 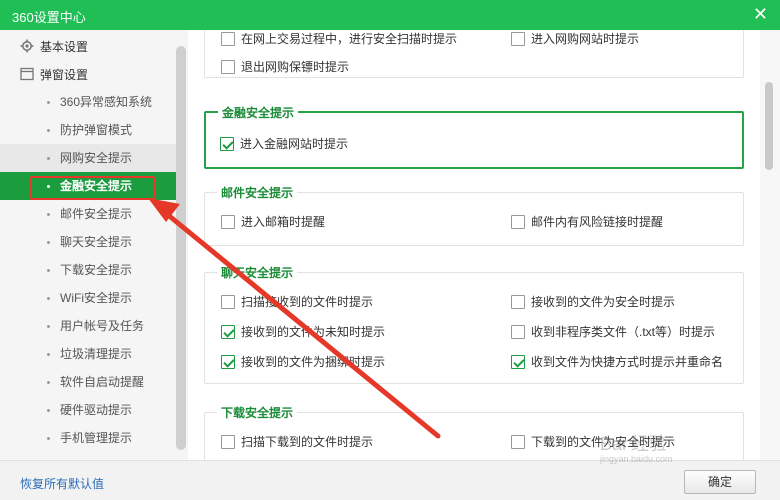 What do you see at coordinates (49, 17) in the screenshot?
I see `window-title: 360设置中心` at bounding box center [49, 17].